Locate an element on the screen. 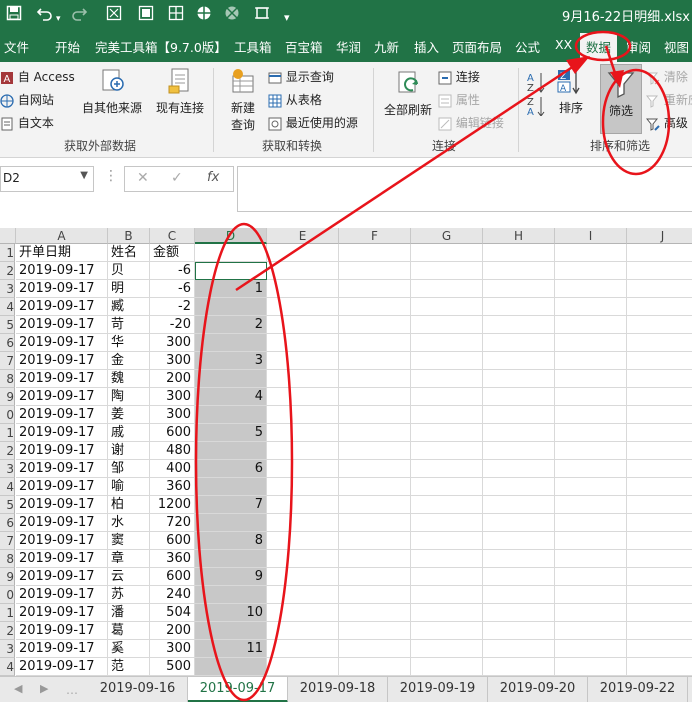 This screenshot has width=692, height=702. tab-review: 审阅 is located at coordinates (638, 46).